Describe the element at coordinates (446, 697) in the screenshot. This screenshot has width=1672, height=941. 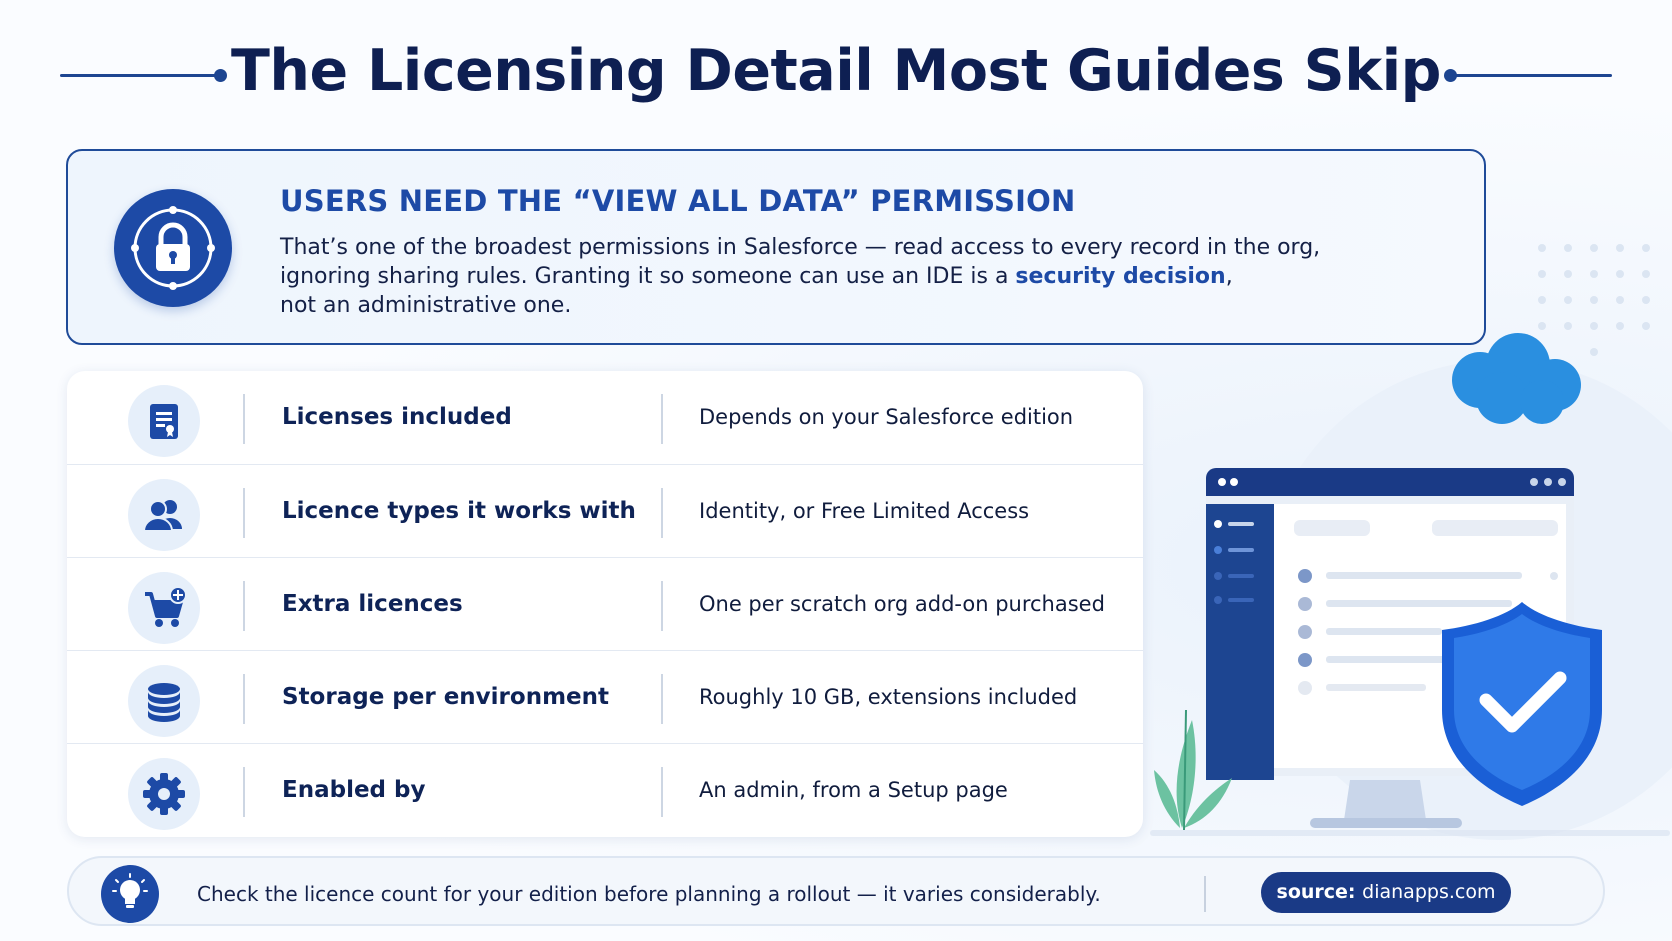
I see `row-label: Storage per environment` at that location.